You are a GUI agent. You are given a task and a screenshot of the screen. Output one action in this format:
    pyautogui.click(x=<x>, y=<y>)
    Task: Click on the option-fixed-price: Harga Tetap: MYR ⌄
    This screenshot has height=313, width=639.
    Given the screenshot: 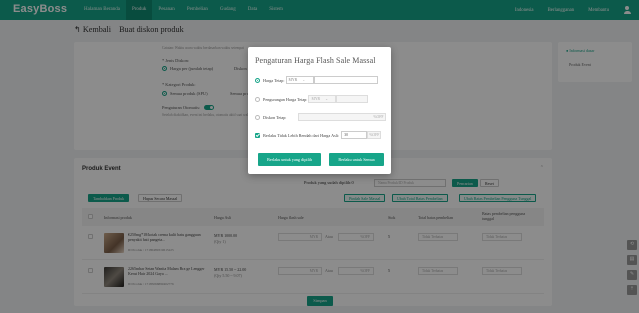 What is the action you would take?
    pyautogui.click(x=316, y=80)
    